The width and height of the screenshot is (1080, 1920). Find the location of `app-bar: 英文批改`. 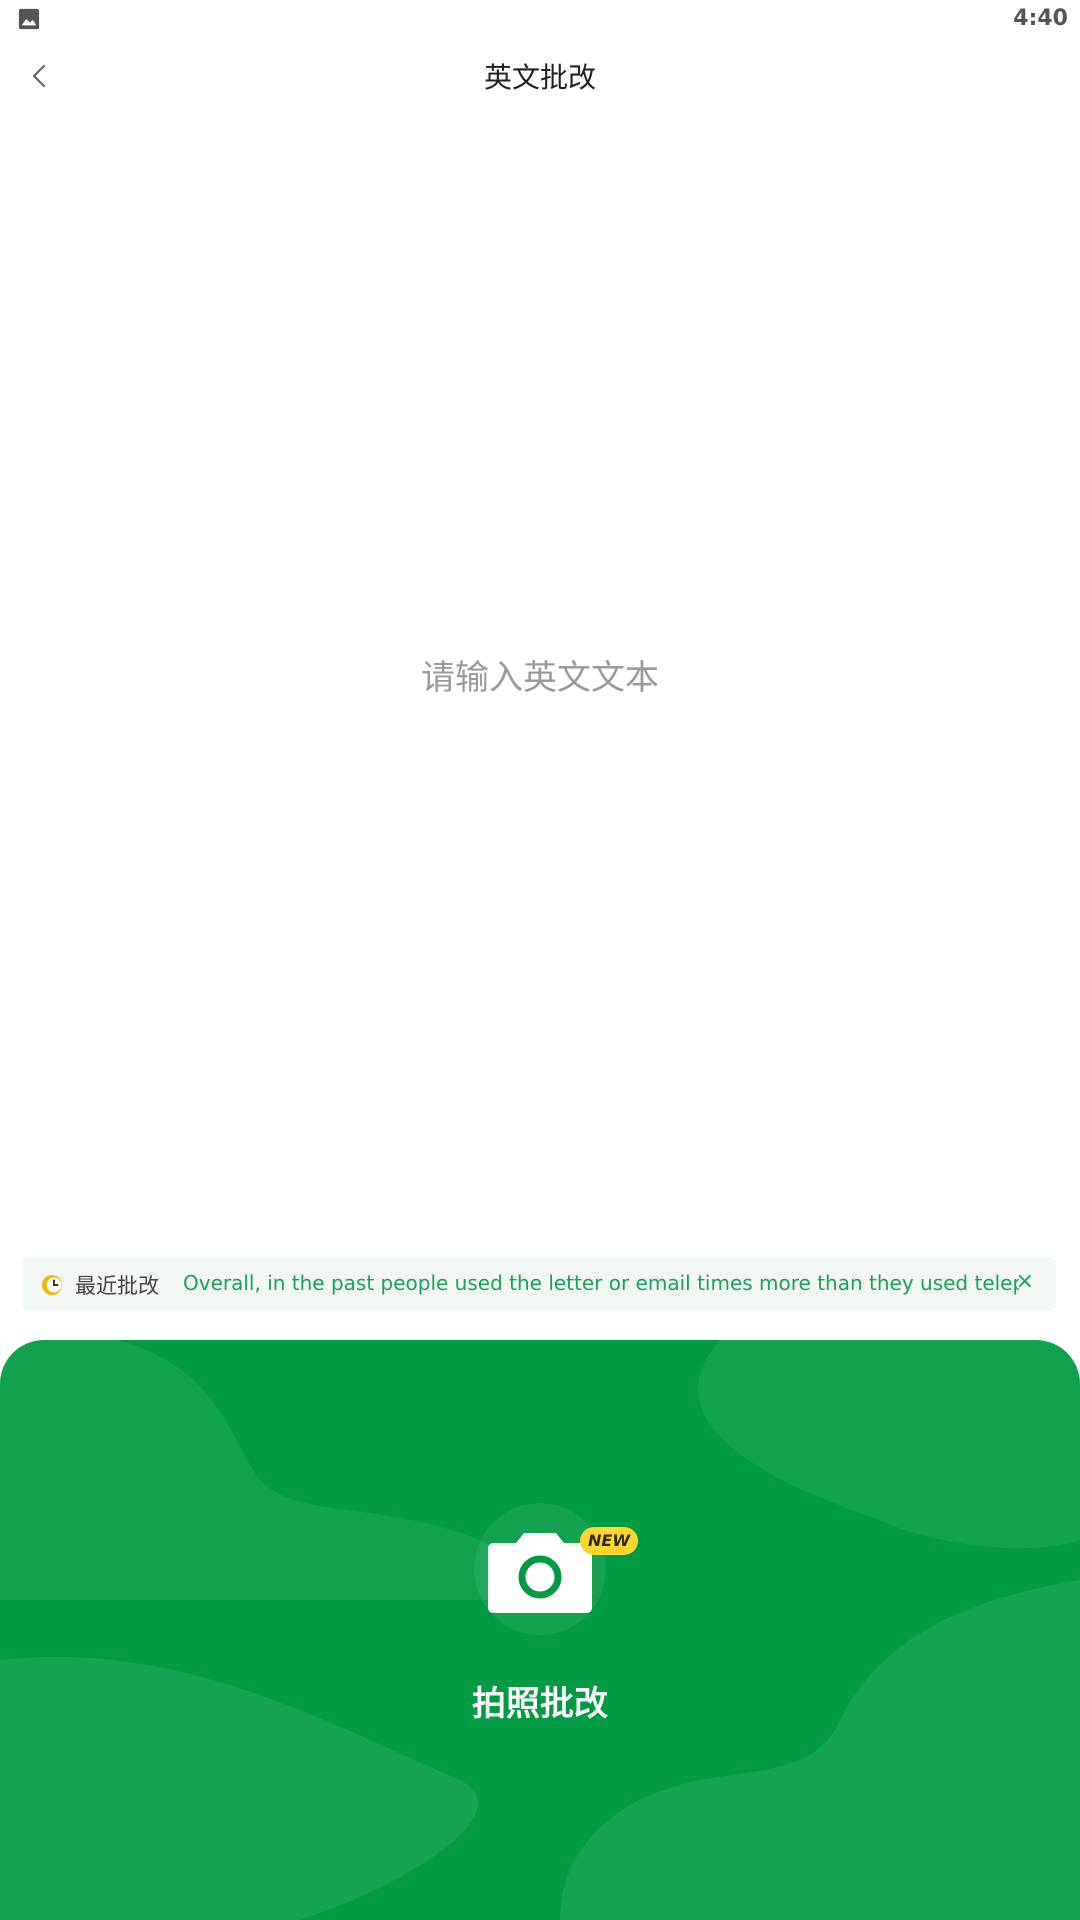

app-bar: 英文批改 is located at coordinates (540, 75).